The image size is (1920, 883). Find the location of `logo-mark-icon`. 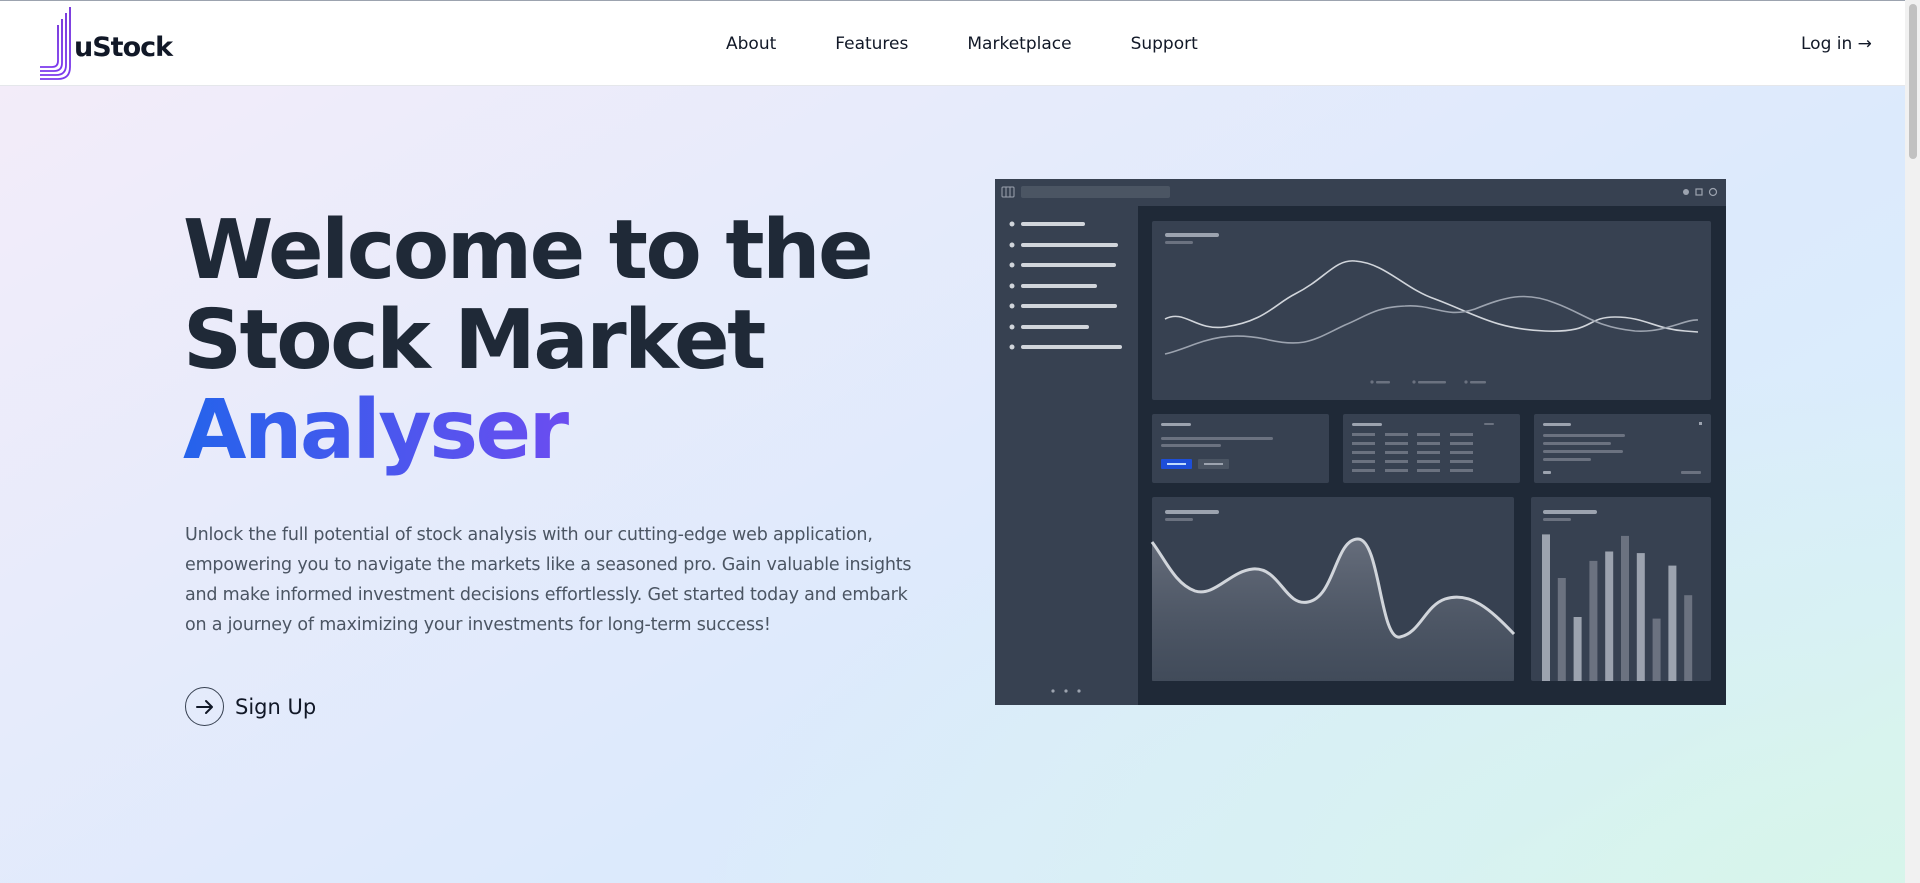

logo-mark-icon is located at coordinates (55, 43).